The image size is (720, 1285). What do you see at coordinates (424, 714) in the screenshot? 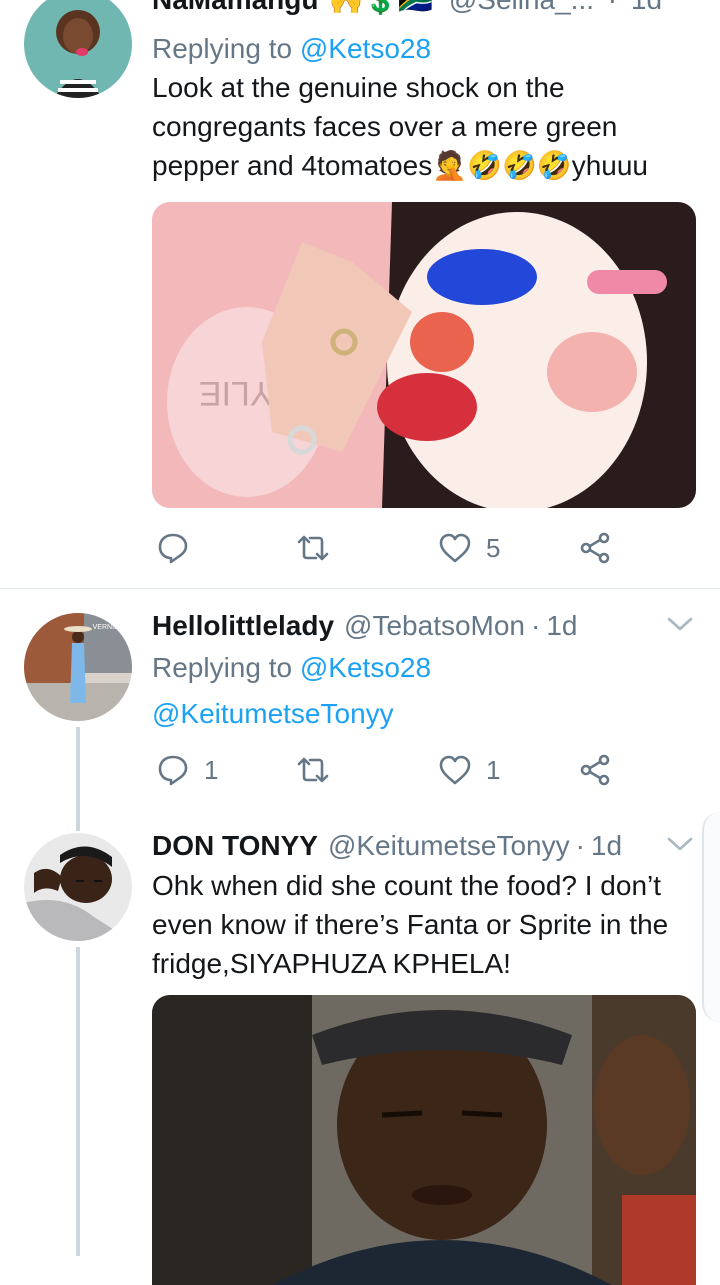
I see `tweet-text-mention: @KeitumetseTonyy` at bounding box center [424, 714].